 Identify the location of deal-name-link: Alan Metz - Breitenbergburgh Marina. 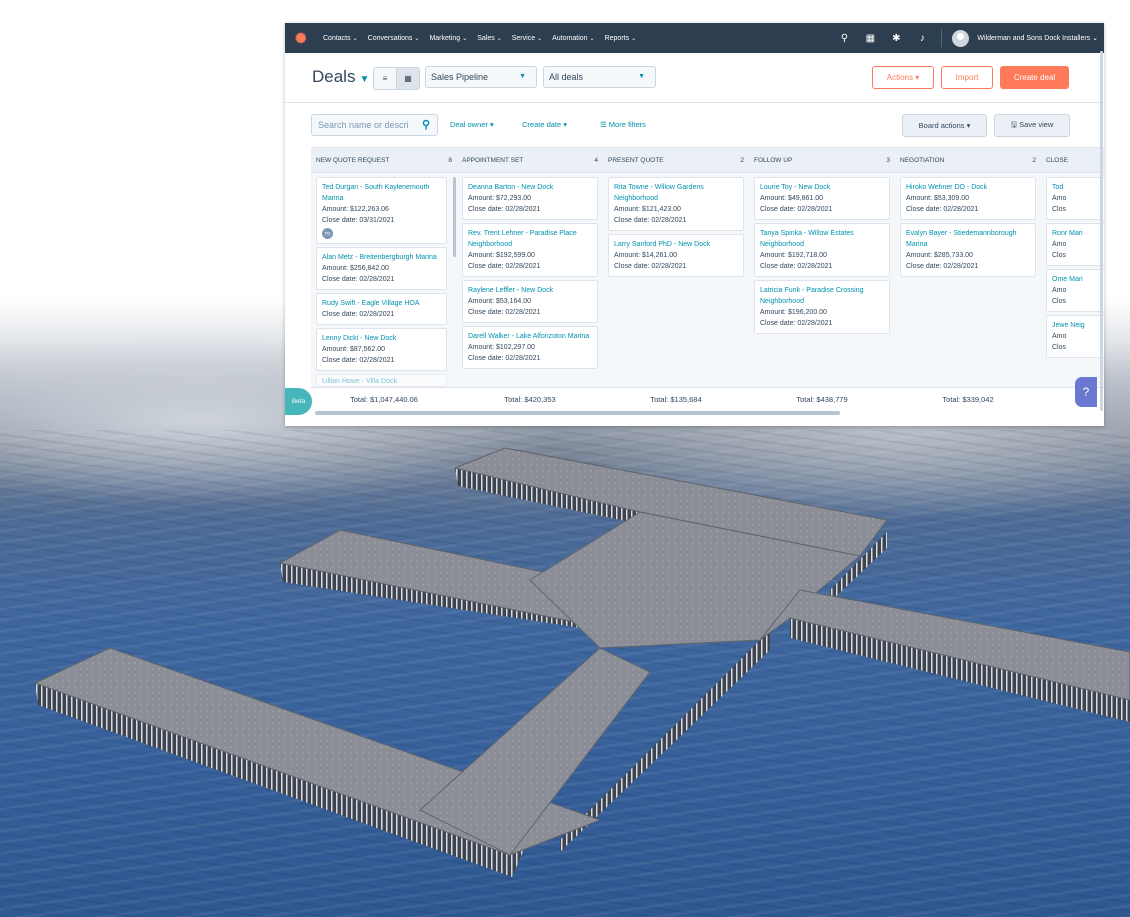
(381, 257).